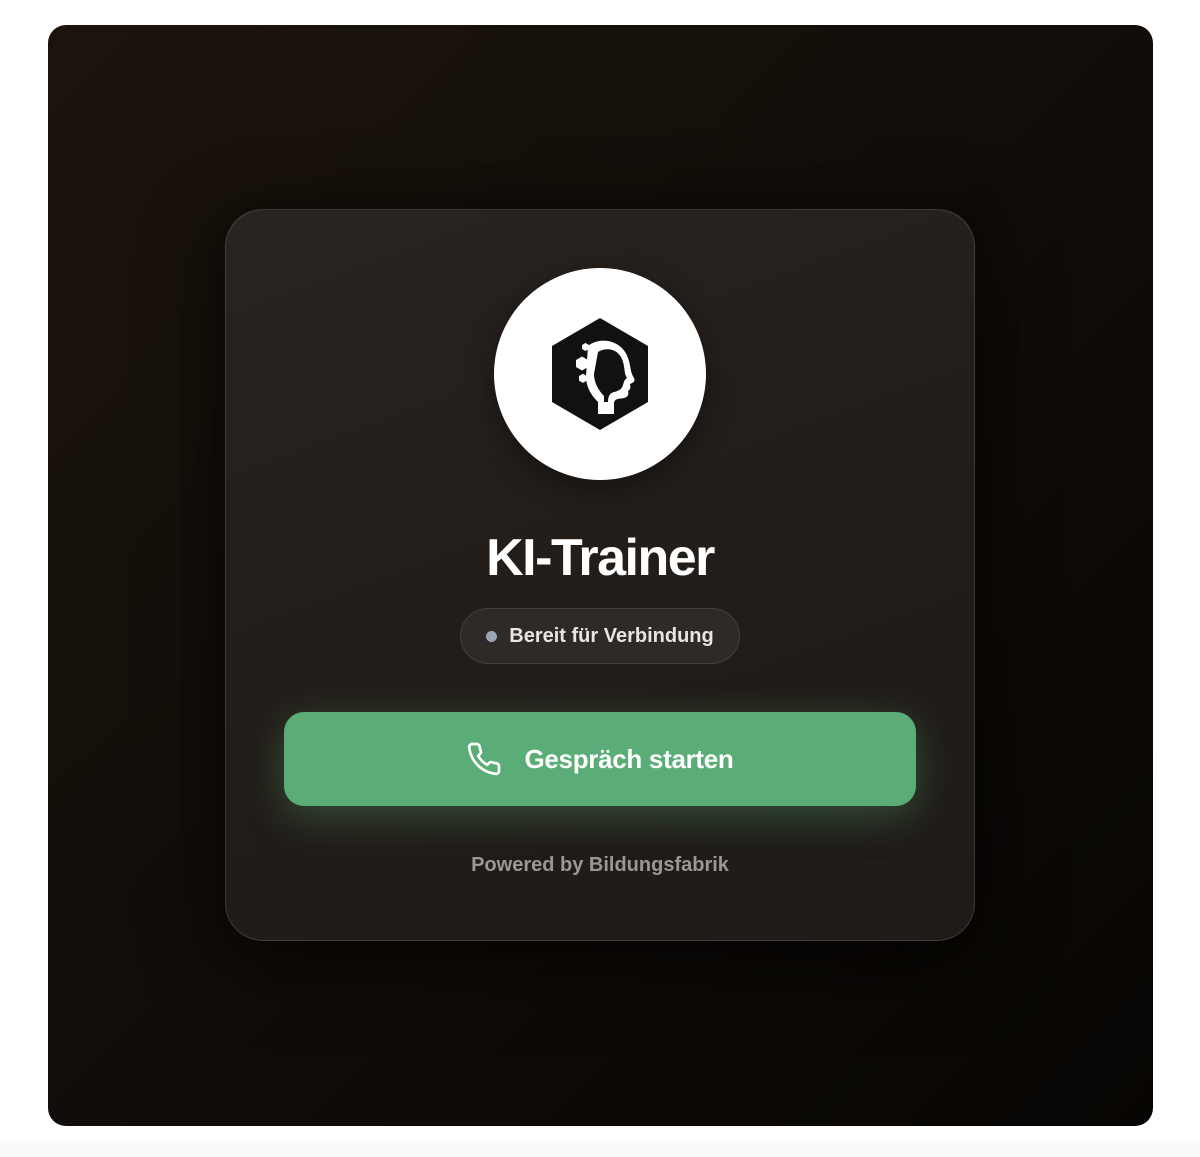 Image resolution: width=1200 pixels, height=1157 pixels. I want to click on status-badge: Bereit für Verbindung, so click(600, 636).